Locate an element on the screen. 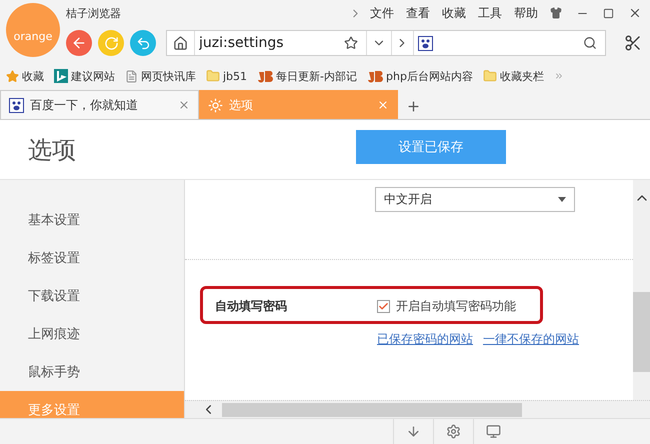 Image resolution: width=650 pixels, height=444 pixels. browser-tab: 百度一下，你就知道 is located at coordinates (99, 104).